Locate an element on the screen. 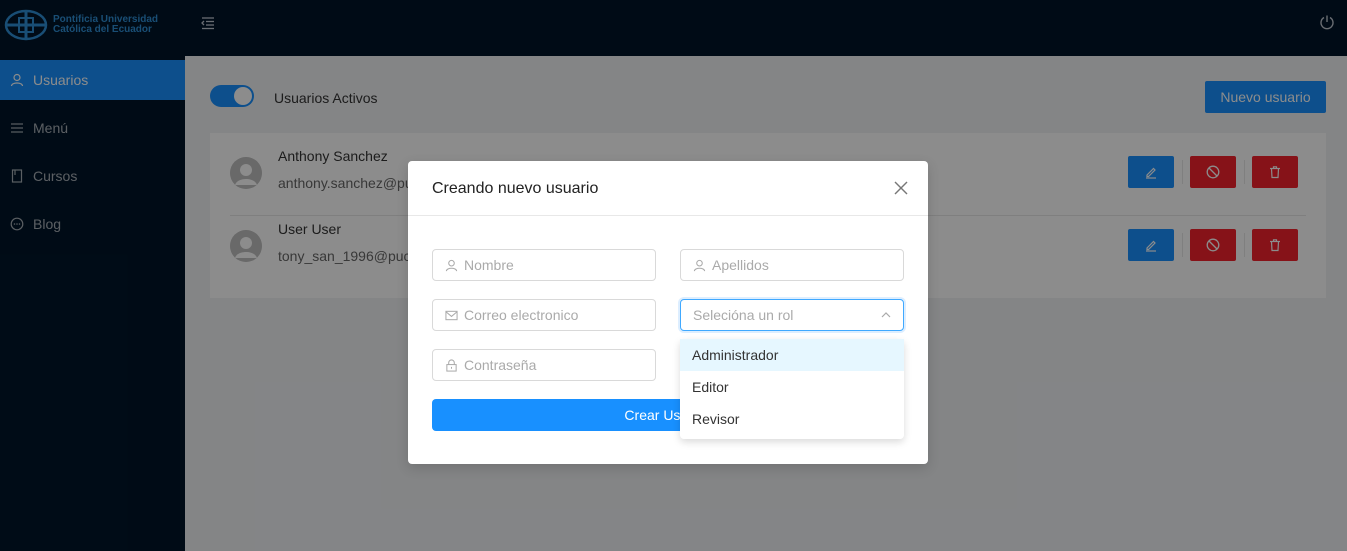 This screenshot has width=1347, height=551. nombre-field is located at coordinates (544, 265).